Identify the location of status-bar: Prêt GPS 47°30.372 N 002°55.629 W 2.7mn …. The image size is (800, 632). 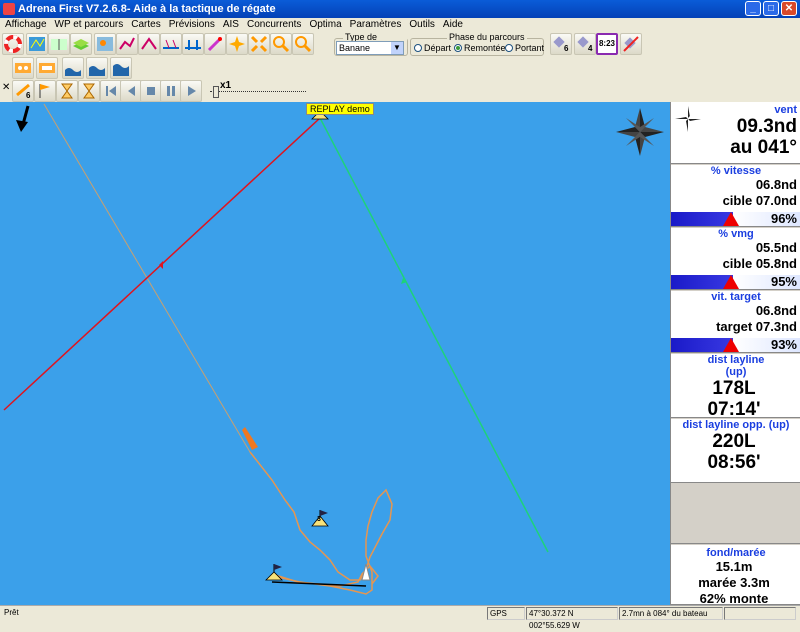
(400, 617).